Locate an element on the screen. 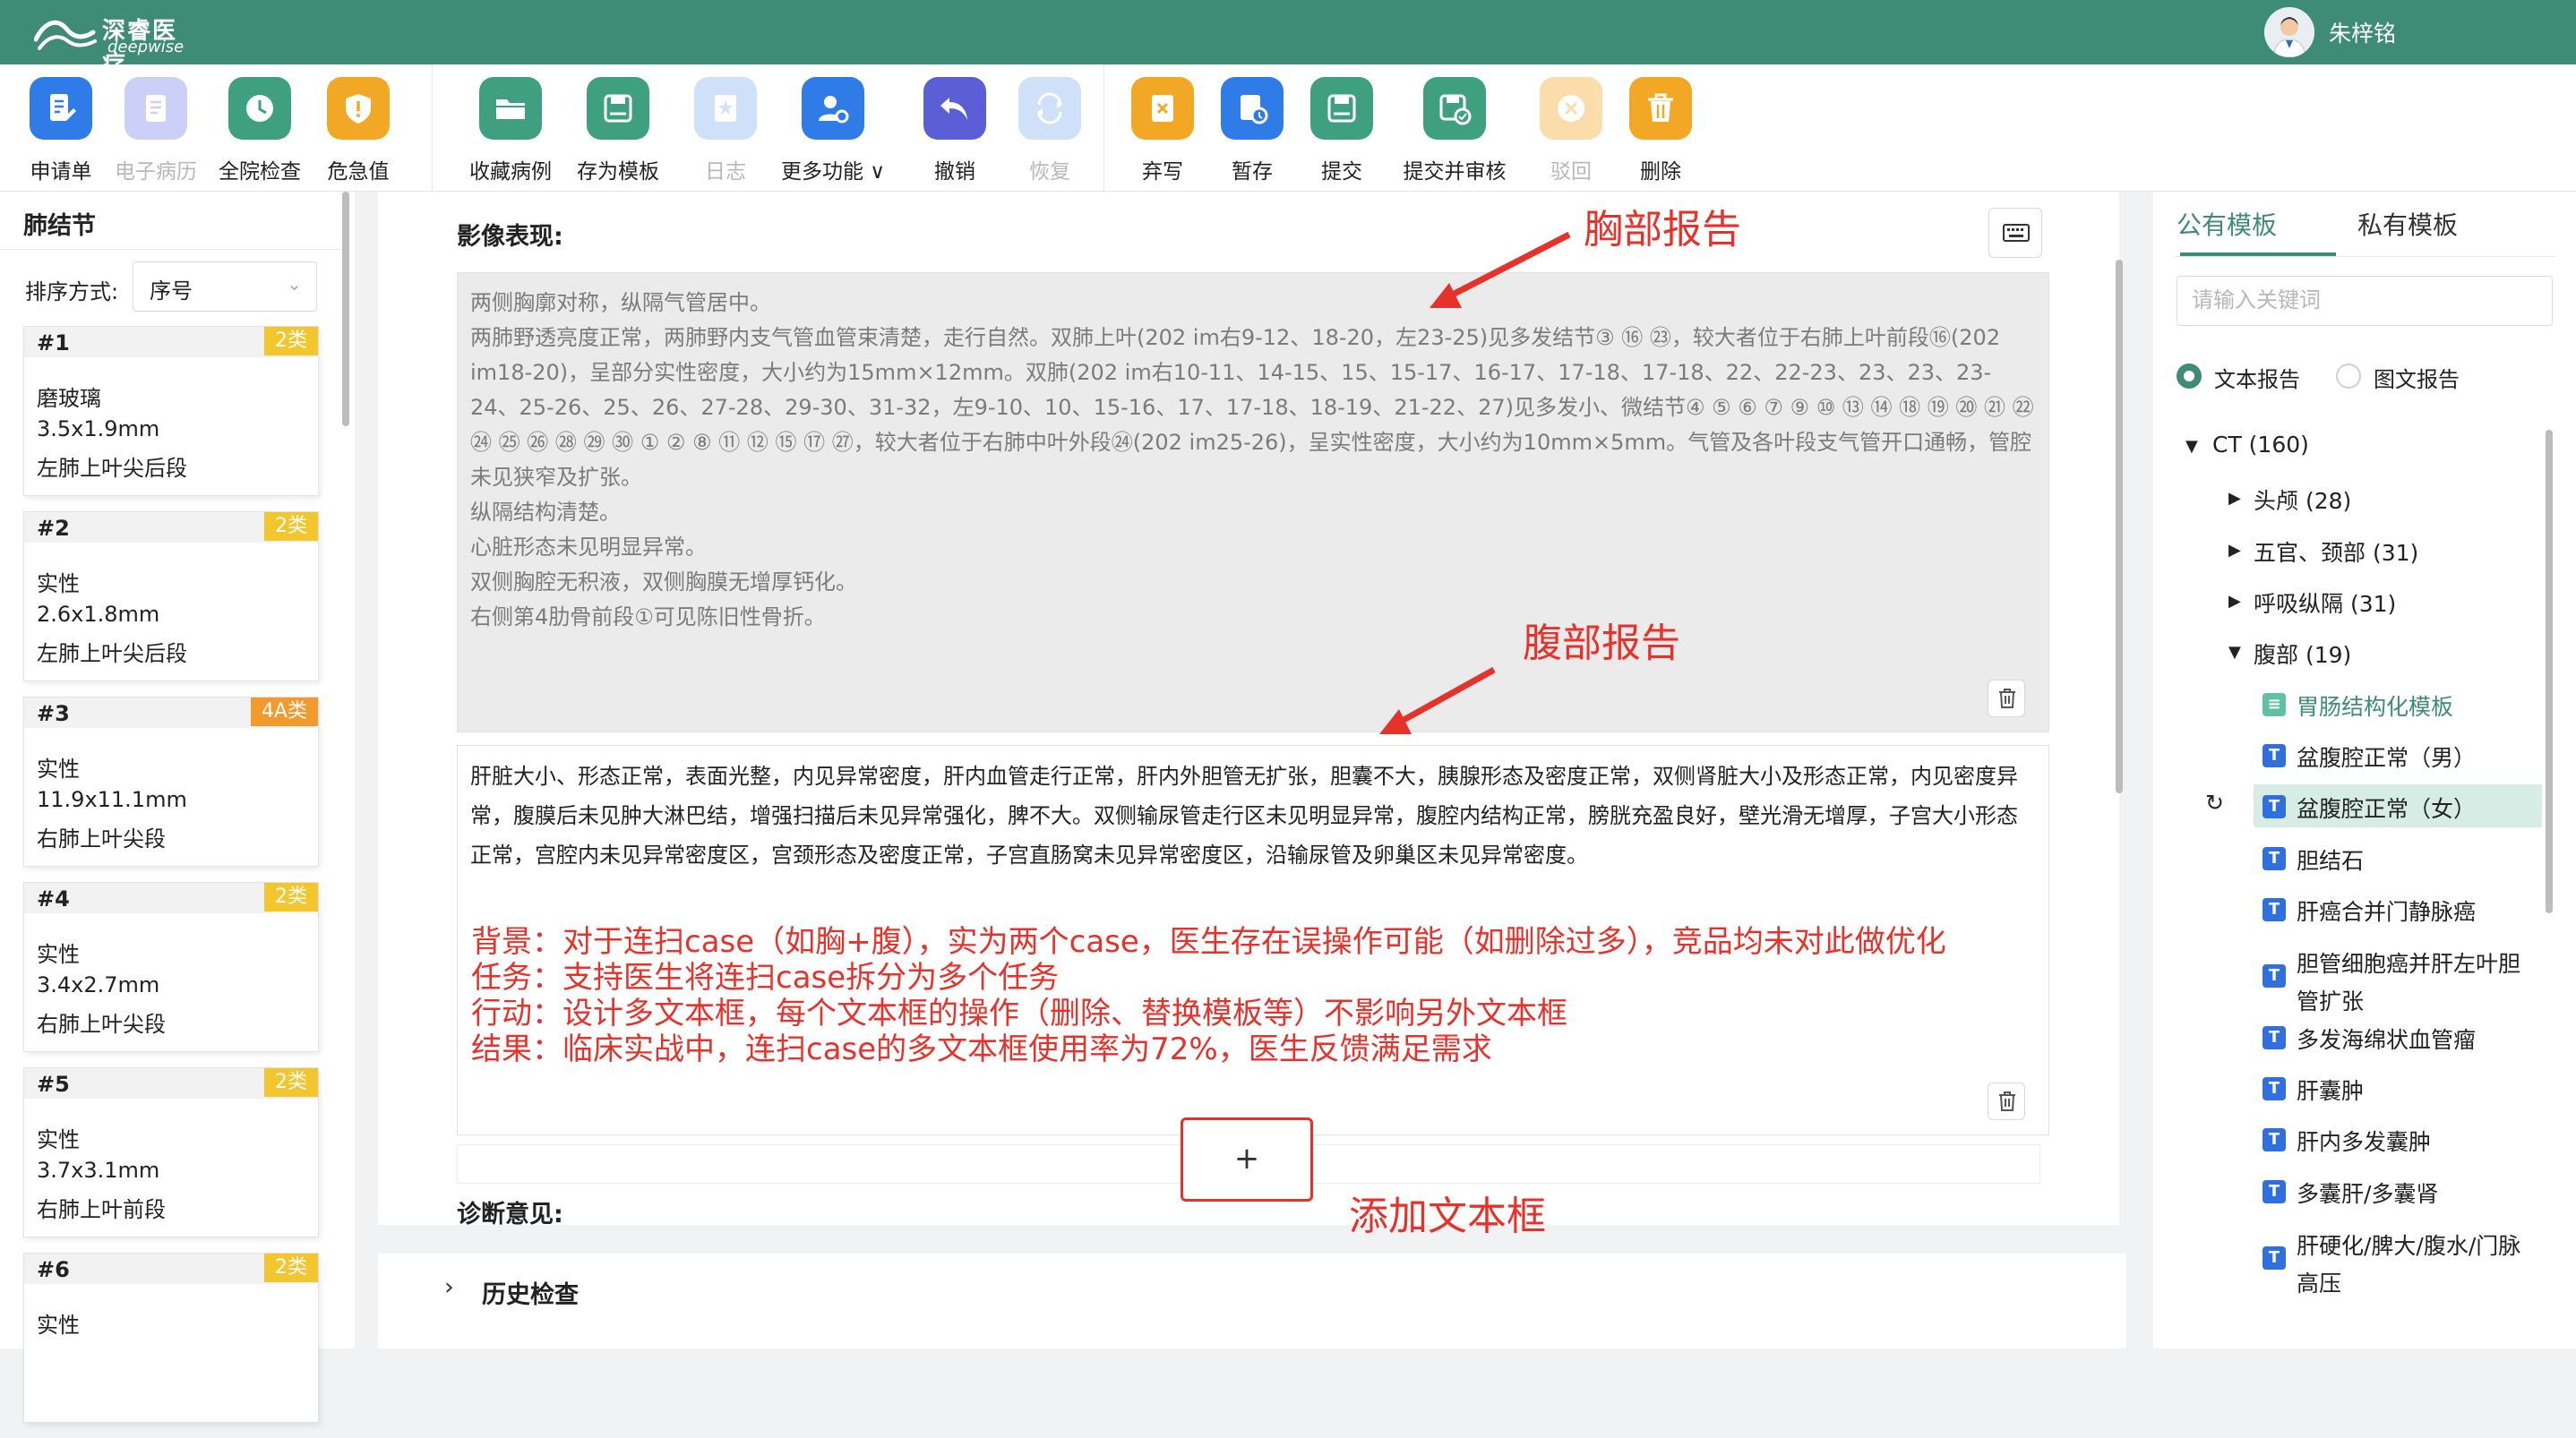 This screenshot has height=1438, width=2576. tree-template-item: 胃肠结构化模板 is located at coordinates (2375, 705).